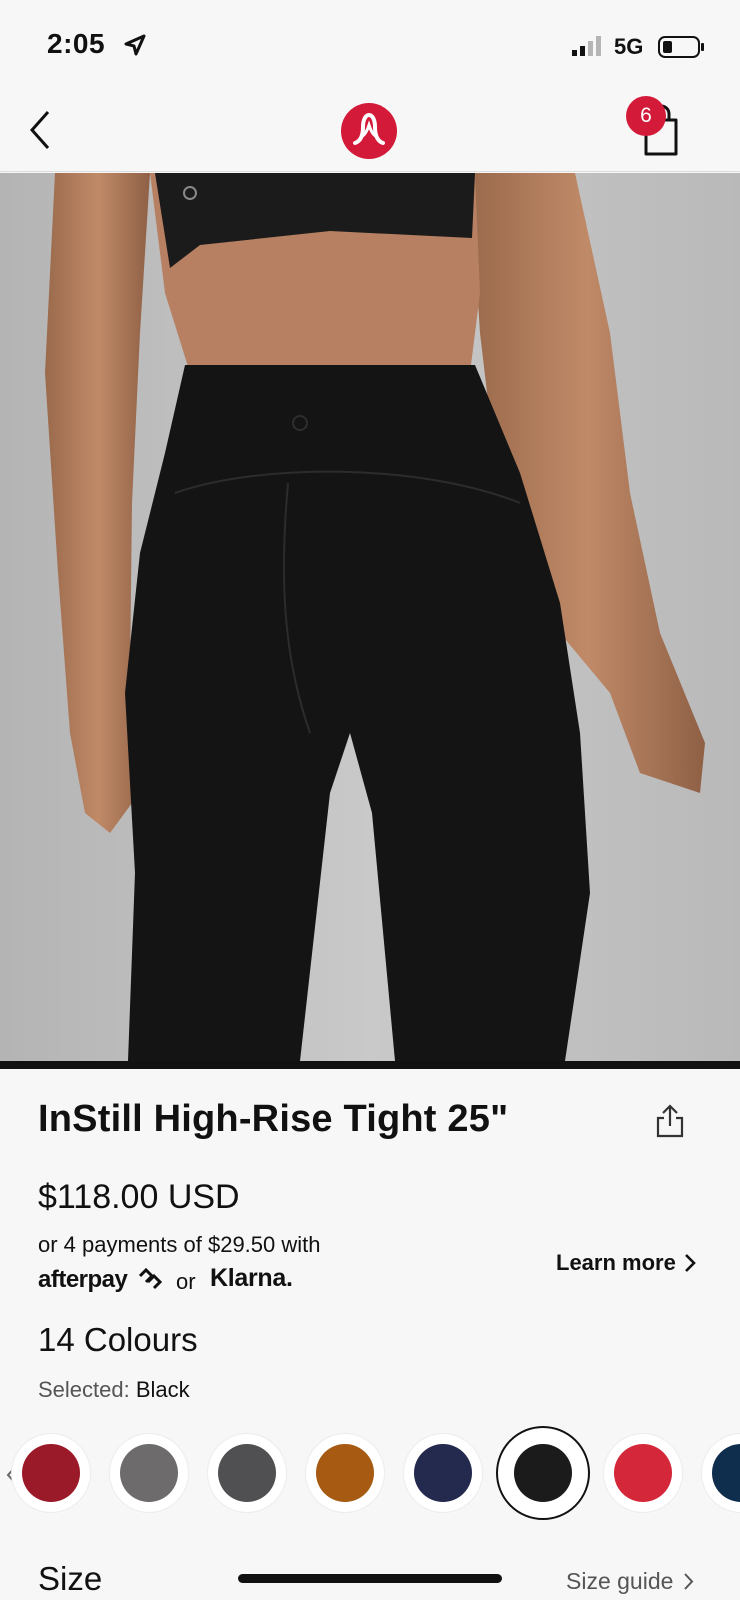  Describe the element at coordinates (76, 43) in the screenshot. I see `status-time: 2:05` at that location.